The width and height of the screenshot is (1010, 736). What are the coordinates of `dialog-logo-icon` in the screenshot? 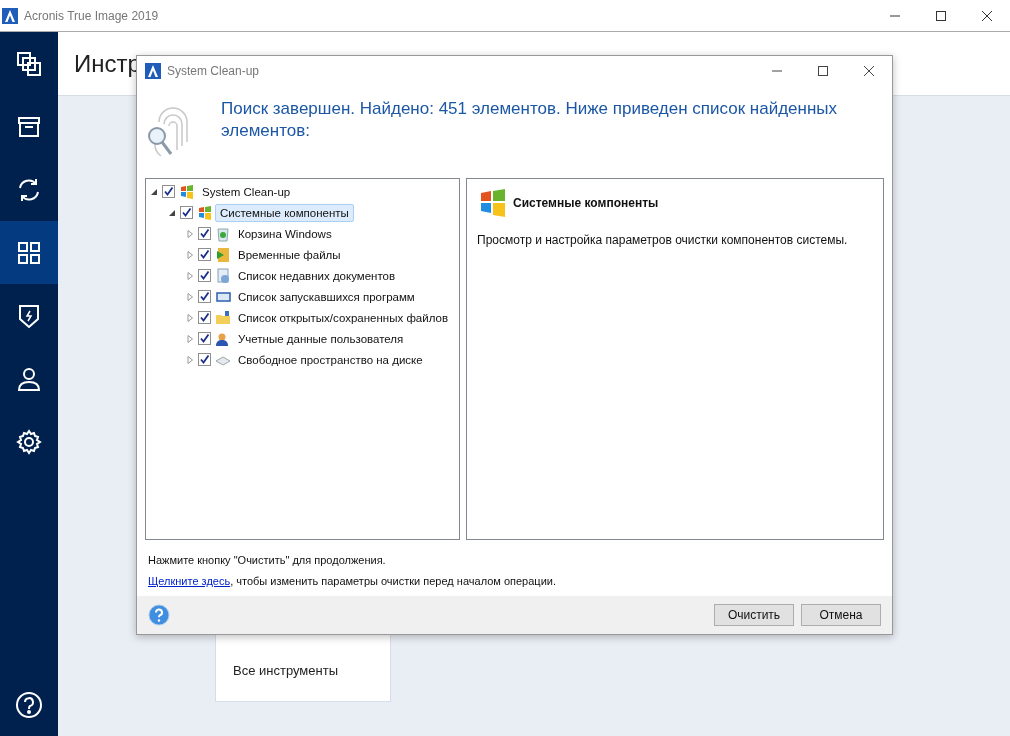 It's located at (153, 71).